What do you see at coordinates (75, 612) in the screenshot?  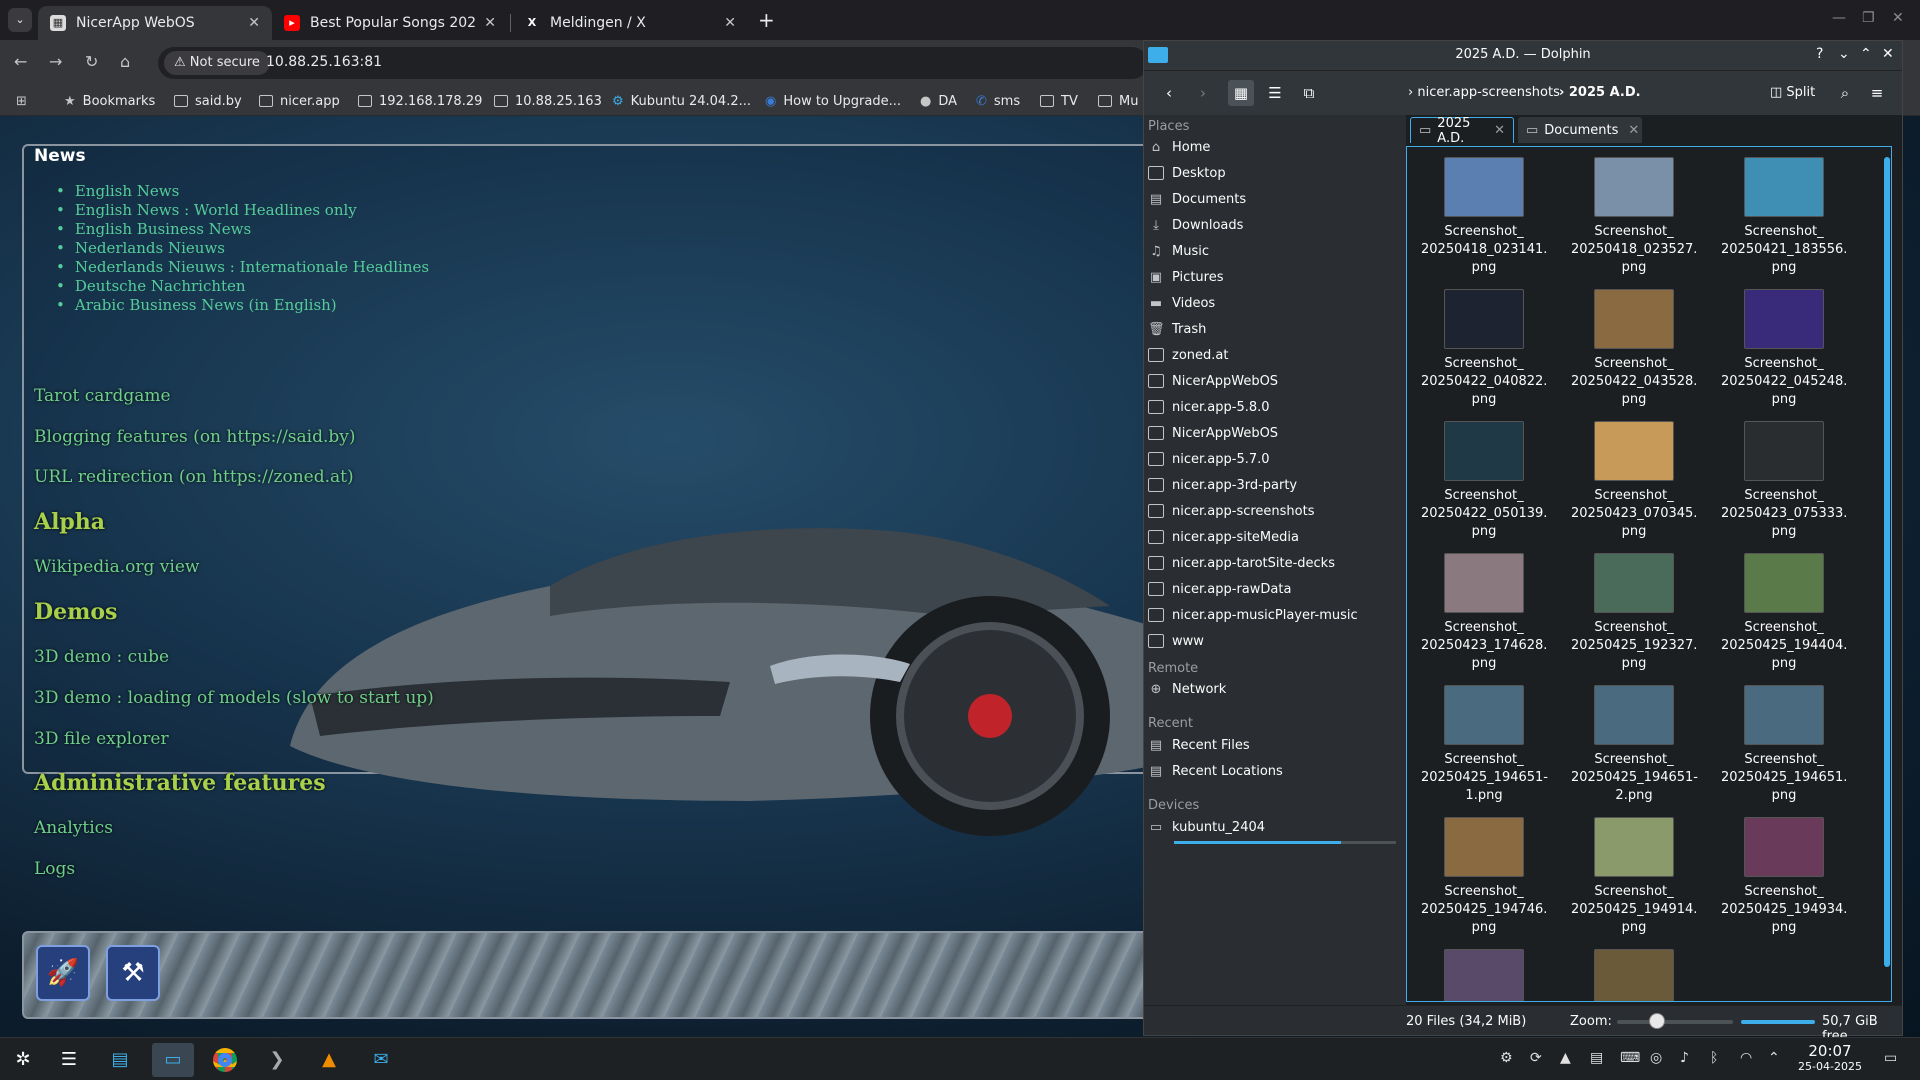 I see `demos-heading: Demos` at bounding box center [75, 612].